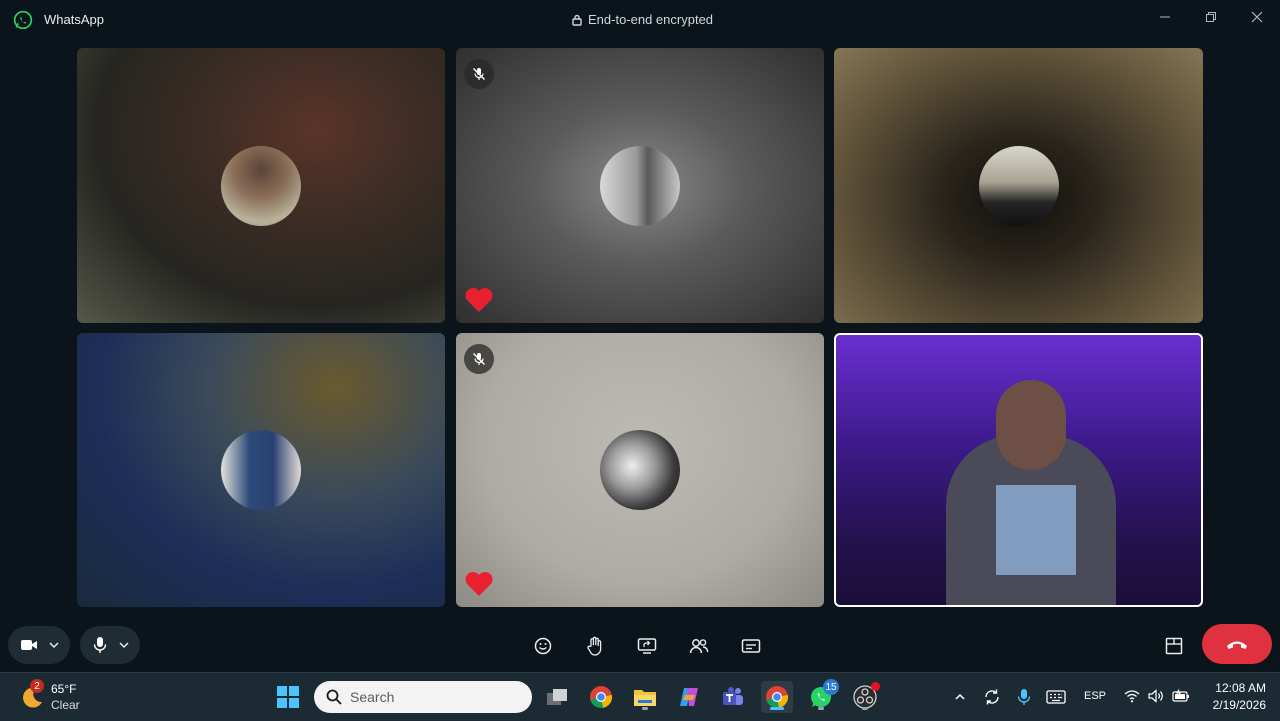  I want to click on start-button, so click(288, 697).